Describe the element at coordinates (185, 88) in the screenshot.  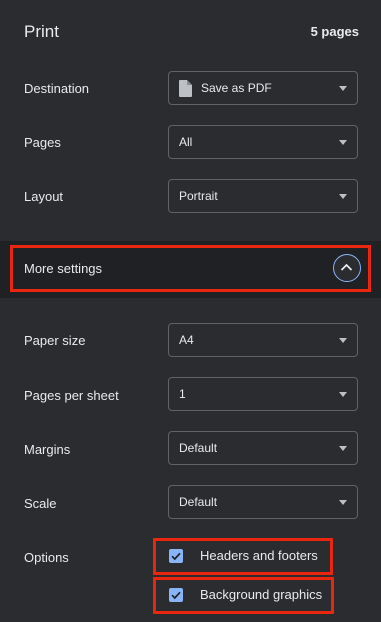
I see `file-icon` at that location.